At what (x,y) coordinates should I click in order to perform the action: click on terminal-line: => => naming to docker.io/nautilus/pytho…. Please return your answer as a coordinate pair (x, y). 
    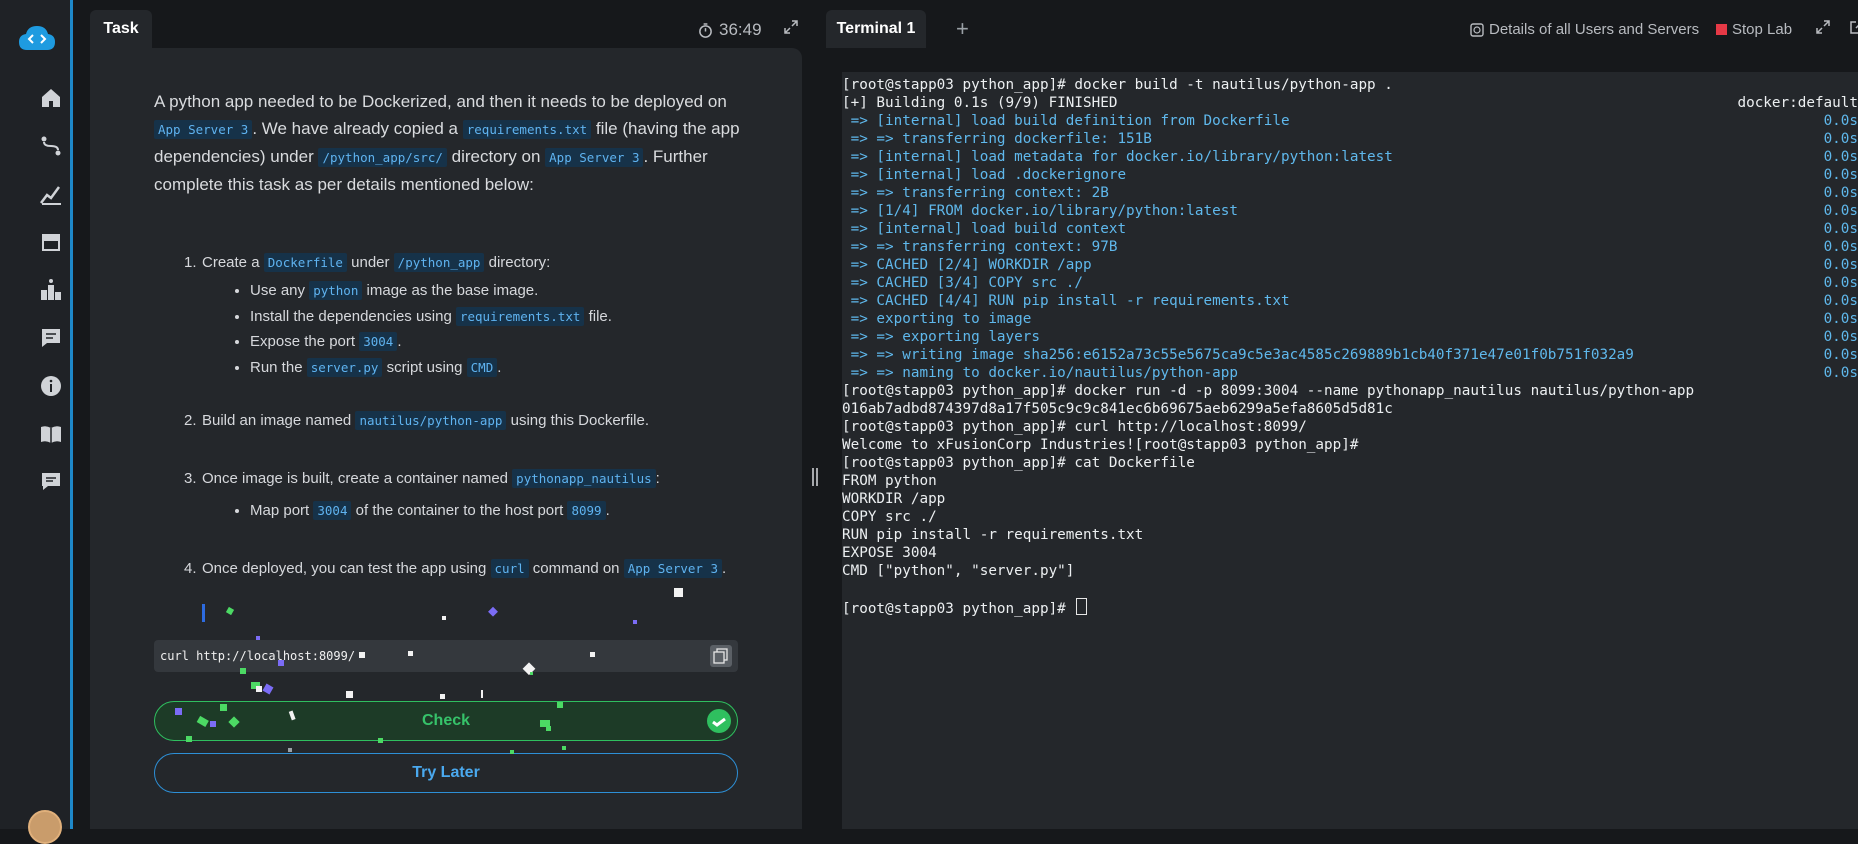
    Looking at the image, I should click on (1350, 373).